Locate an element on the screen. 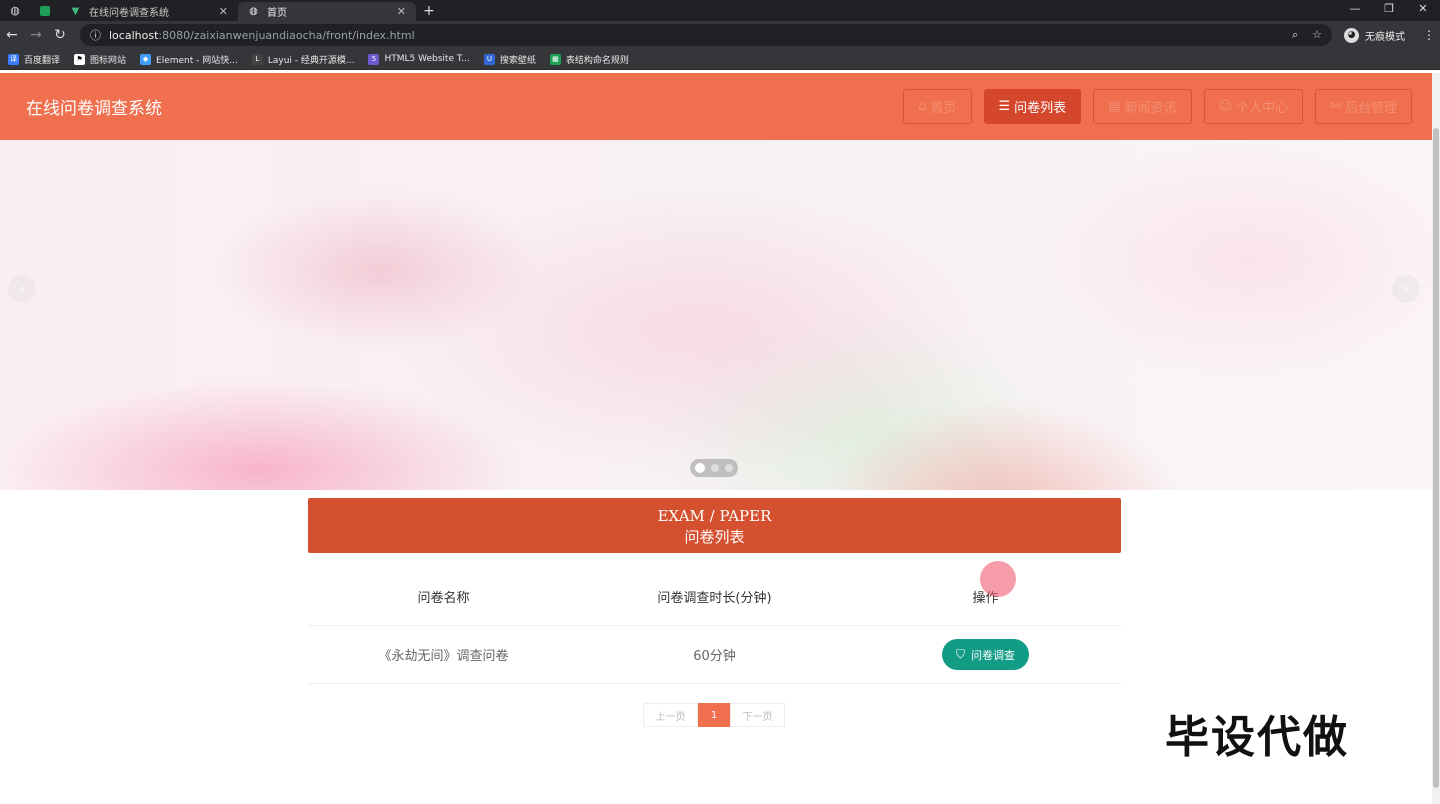 This screenshot has height=804, width=1440. info-icon: ⓘ is located at coordinates (95, 35).